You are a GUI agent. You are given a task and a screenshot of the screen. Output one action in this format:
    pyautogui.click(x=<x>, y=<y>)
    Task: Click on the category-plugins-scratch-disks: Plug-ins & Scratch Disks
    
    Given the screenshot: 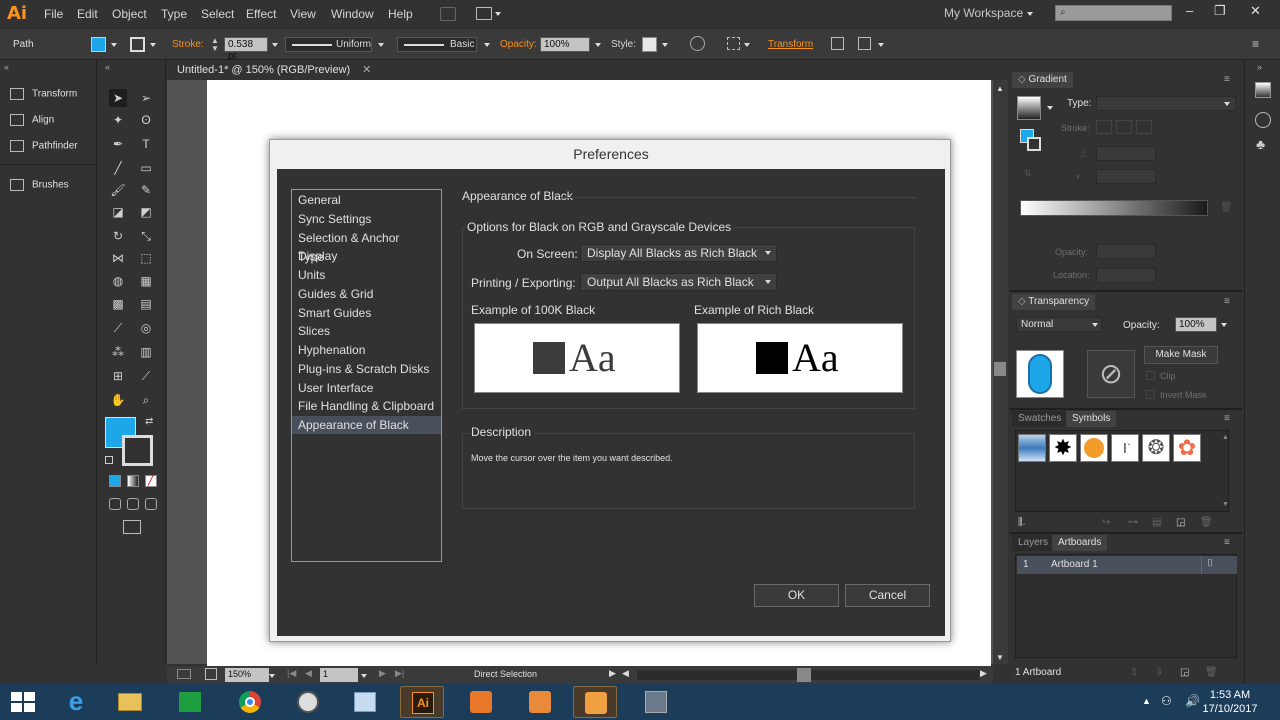 What is the action you would take?
    pyautogui.click(x=366, y=369)
    